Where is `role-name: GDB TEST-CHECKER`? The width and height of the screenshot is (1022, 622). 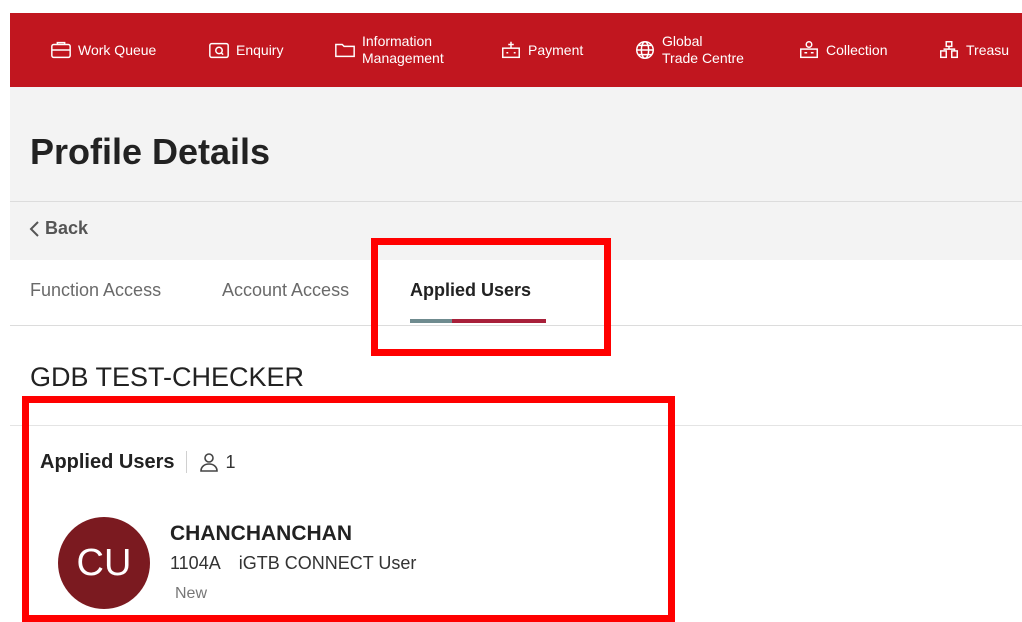 role-name: GDB TEST-CHECKER is located at coordinates (167, 377).